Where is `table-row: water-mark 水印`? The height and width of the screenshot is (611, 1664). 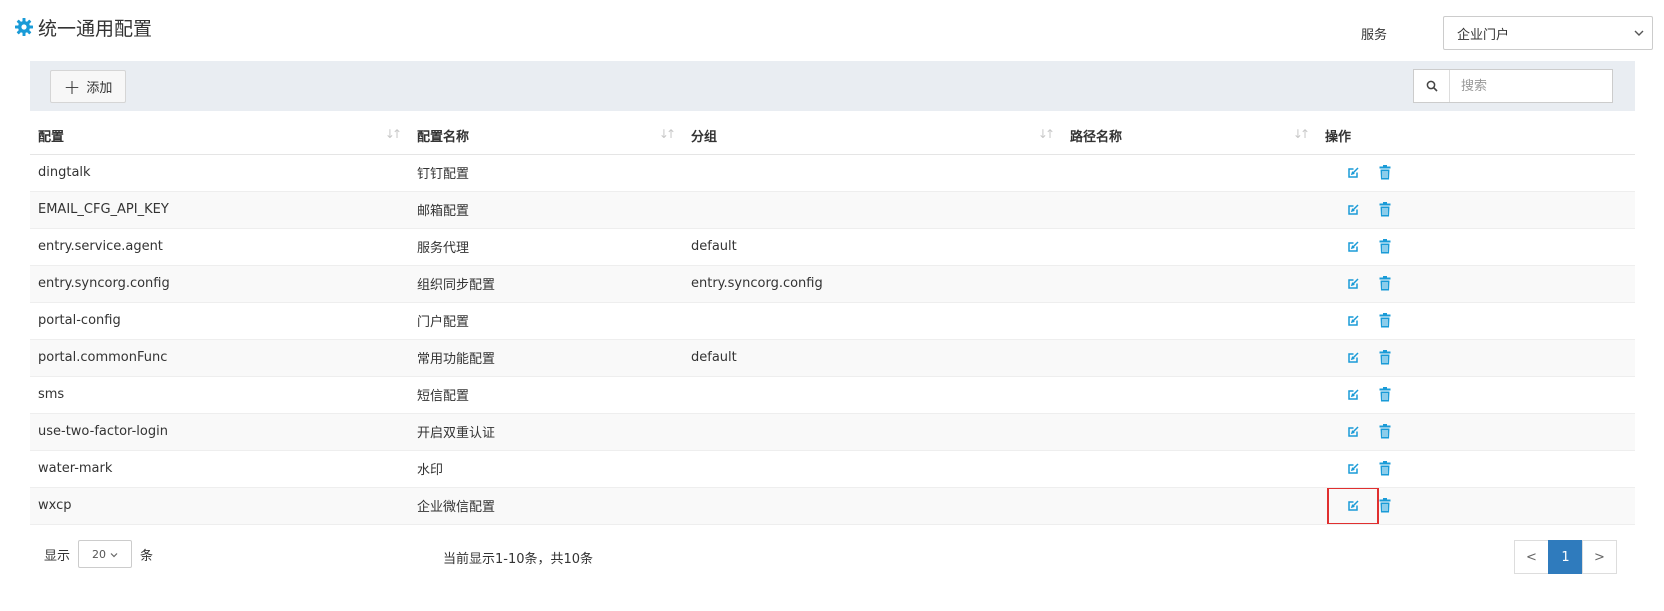 table-row: water-mark 水印 is located at coordinates (832, 469).